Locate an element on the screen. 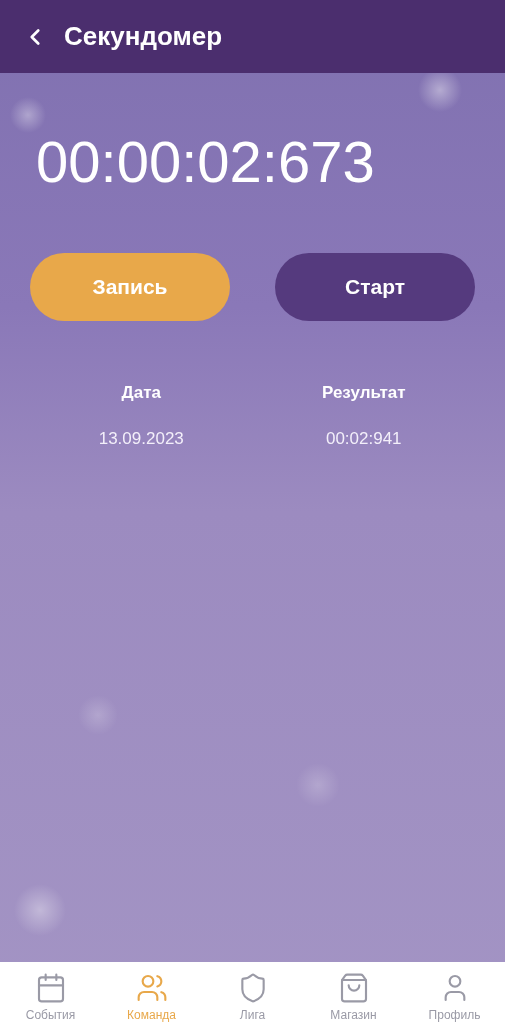 This screenshot has width=505, height=1024. nav-tab: Магазин is located at coordinates (353, 993).